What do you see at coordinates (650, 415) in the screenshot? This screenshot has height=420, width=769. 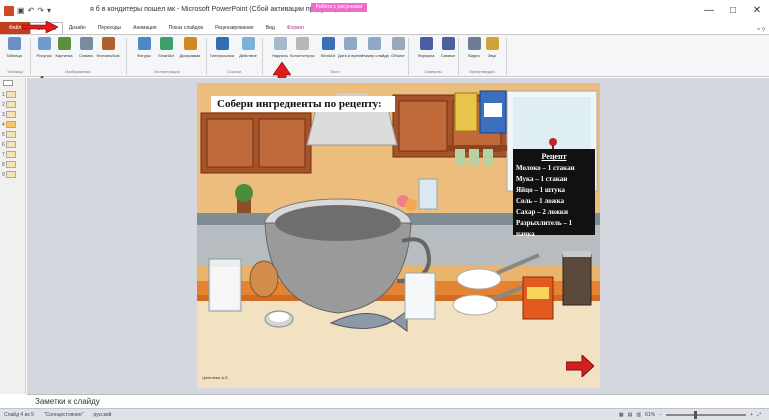 I see `zoom-level: 61%` at bounding box center [650, 415].